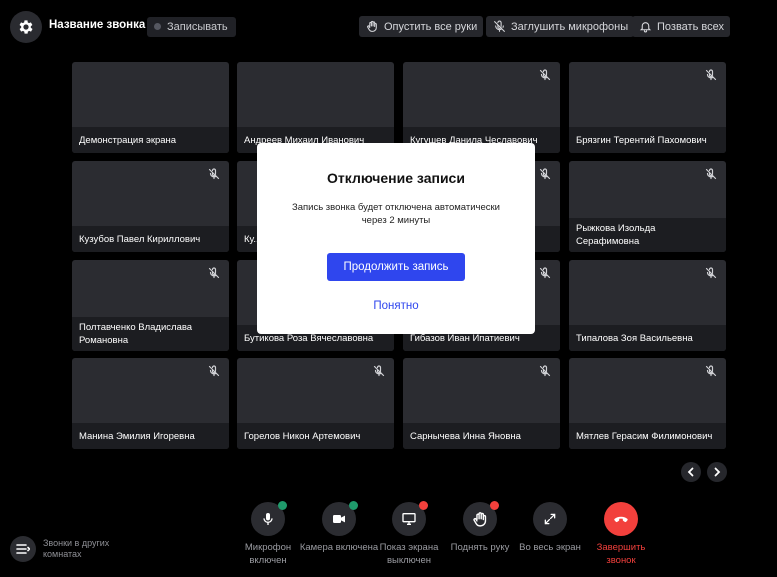 This screenshot has width=777, height=577. Describe the element at coordinates (647, 338) in the screenshot. I see `participant-name: Типалова Зоя Васильевна` at that location.